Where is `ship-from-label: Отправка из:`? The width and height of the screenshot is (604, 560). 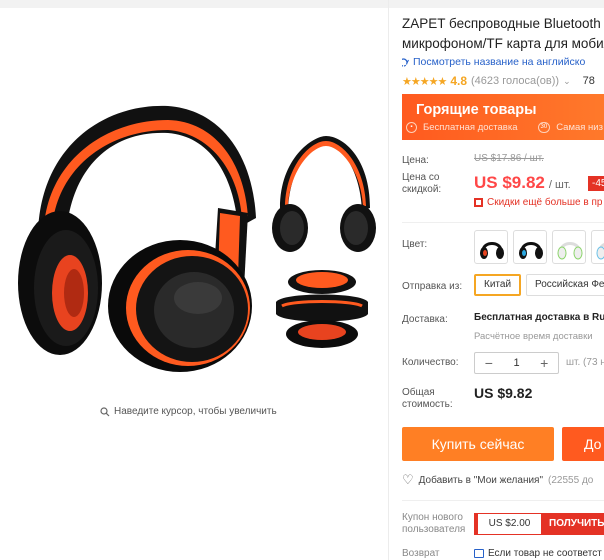 ship-from-label: Отправка из: is located at coordinates (432, 286).